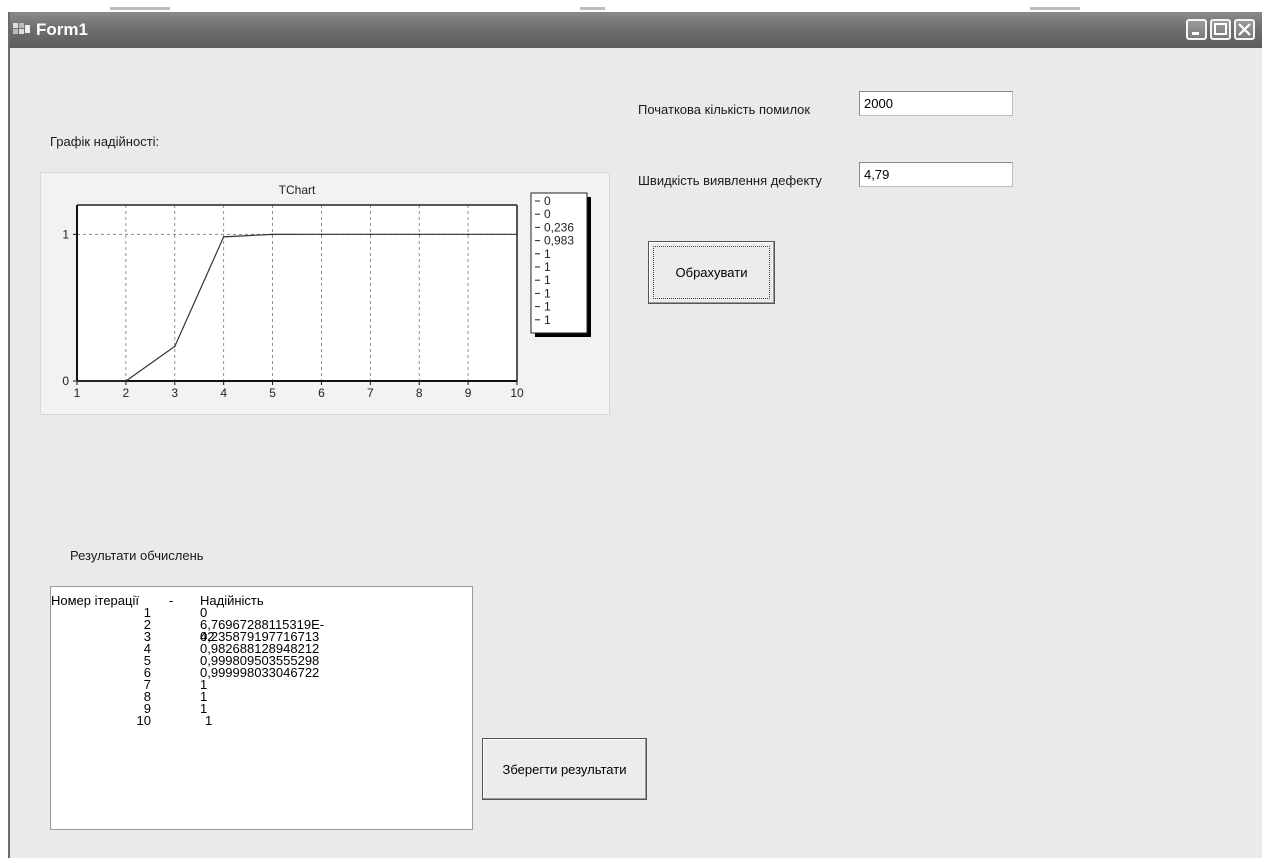 This screenshot has width=1262, height=858. I want to click on results-caption: Результати обчислень, so click(137, 555).